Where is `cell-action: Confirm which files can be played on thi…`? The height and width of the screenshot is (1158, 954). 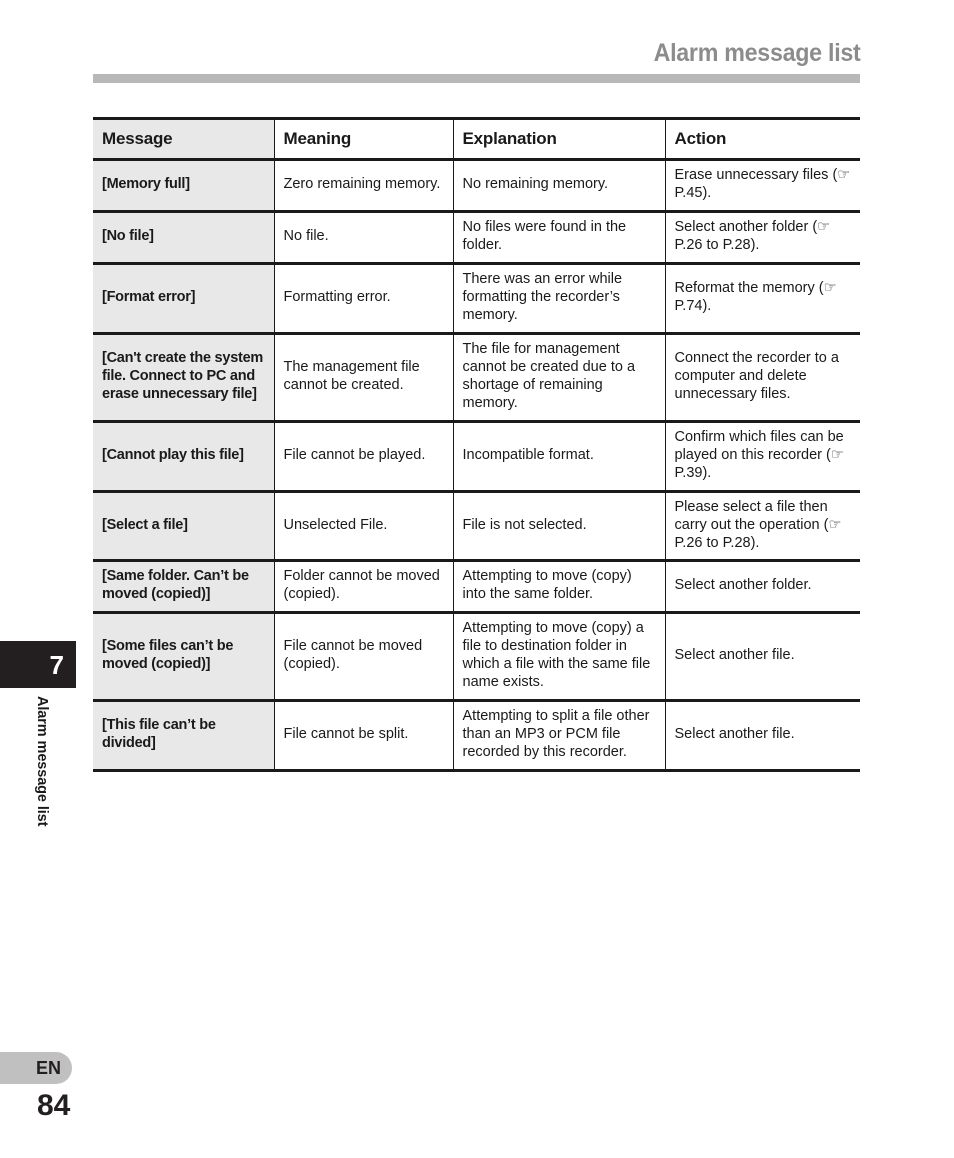
cell-action: Confirm which files can be played on thi… is located at coordinates (762, 457).